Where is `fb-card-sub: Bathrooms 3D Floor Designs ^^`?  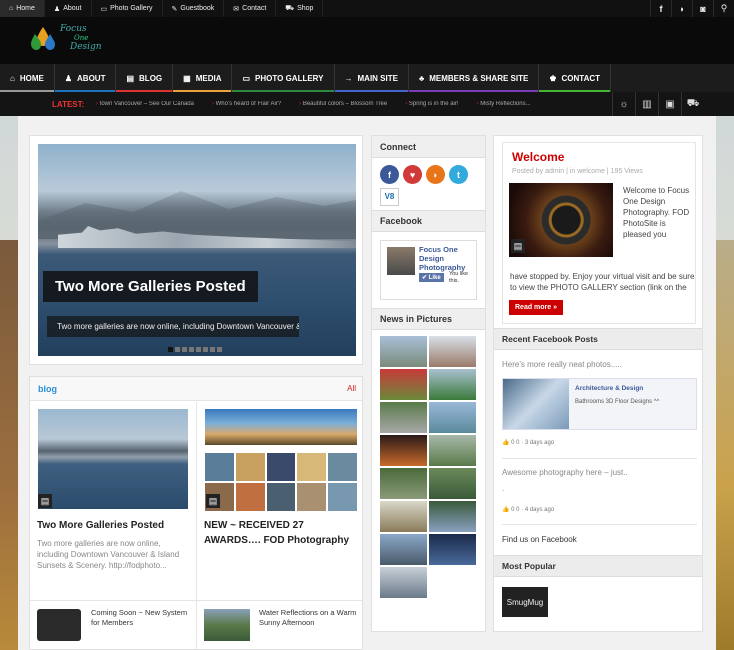 fb-card-sub: Bathrooms 3D Floor Designs ^^ is located at coordinates (617, 402).